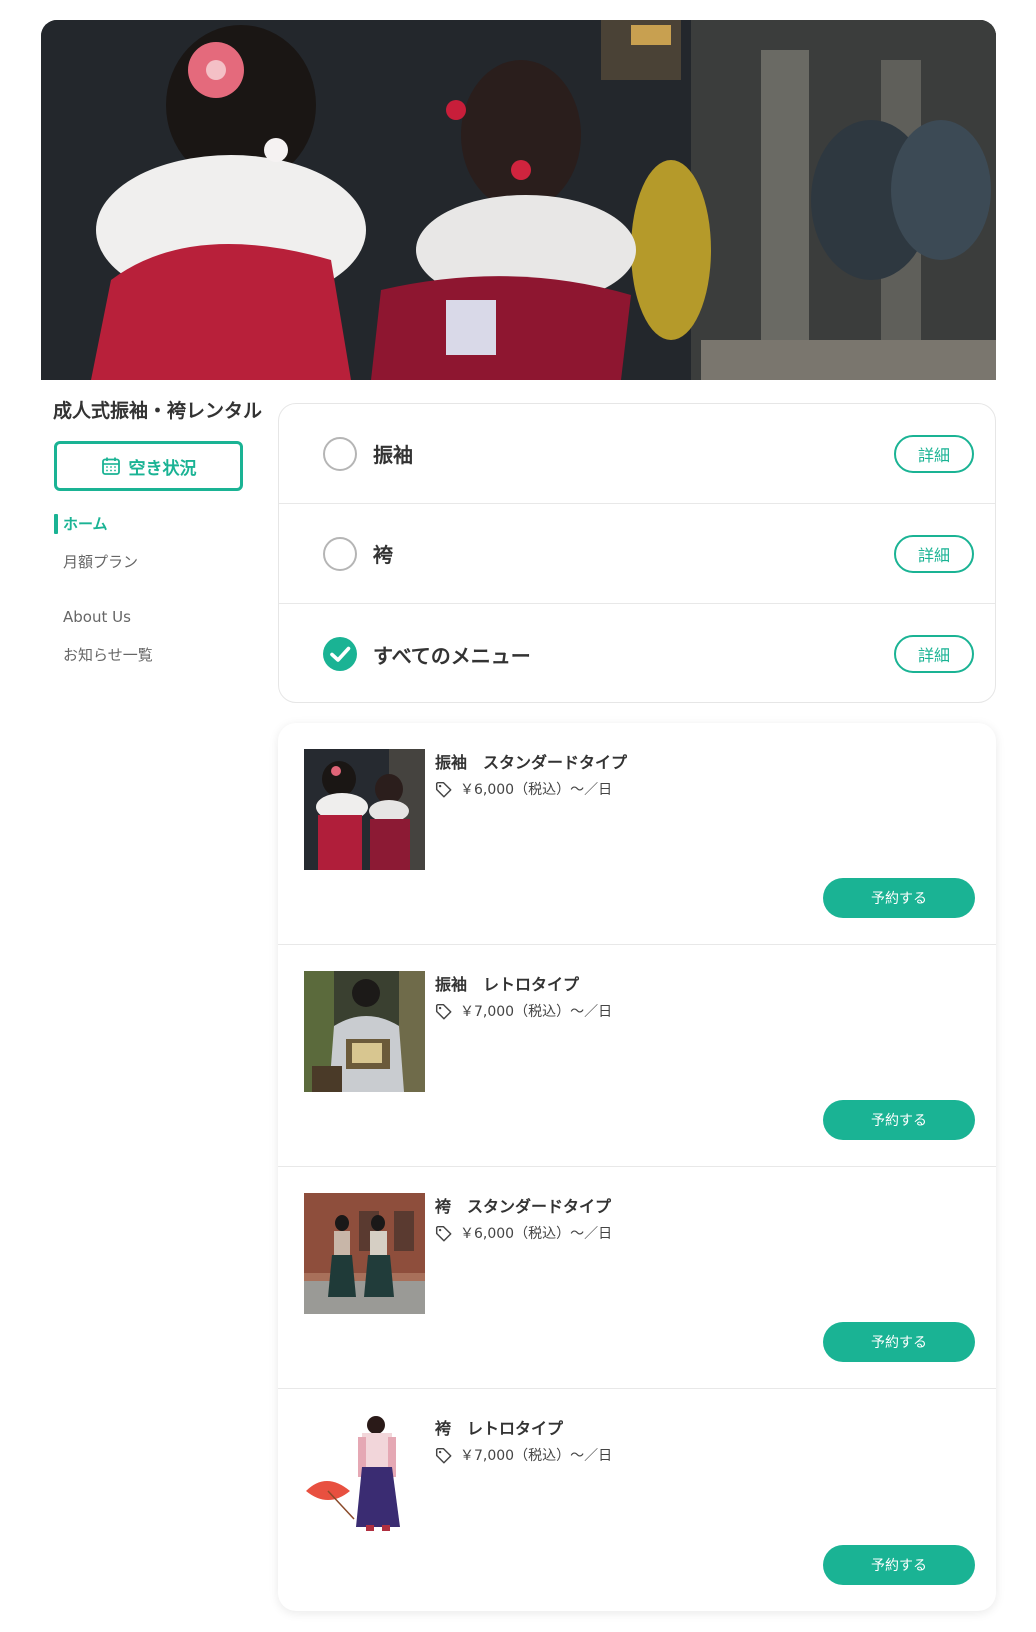  I want to click on radio-checked, so click(340, 654).